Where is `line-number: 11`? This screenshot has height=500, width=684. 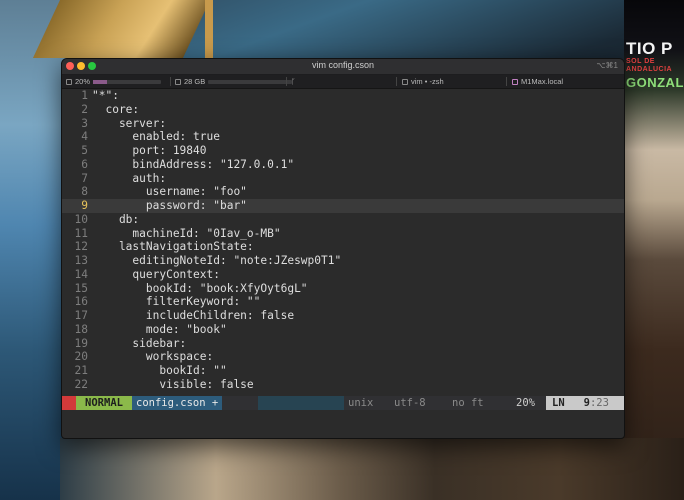
line-number: 11 is located at coordinates (81, 233).